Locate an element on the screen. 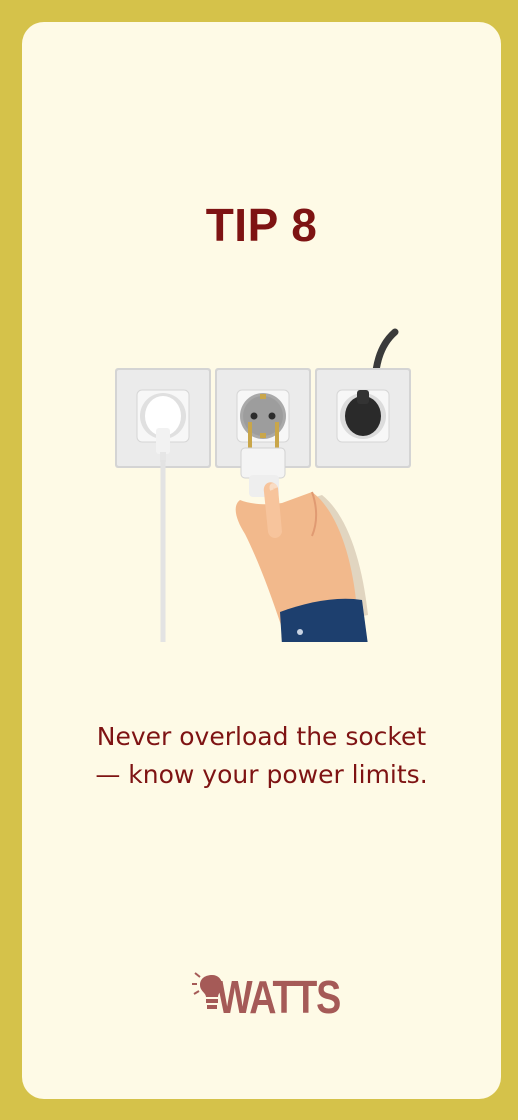 This screenshot has width=518, height=1120. hand-icon is located at coordinates (301, 562).